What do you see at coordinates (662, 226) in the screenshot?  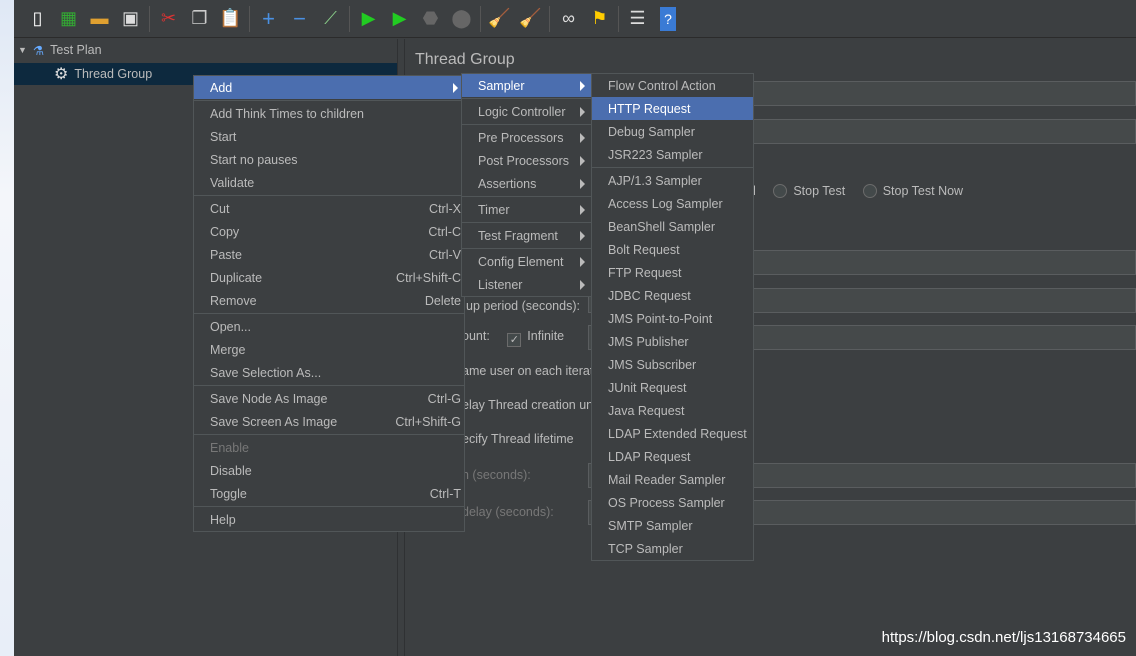 I see `menu-item-label: BeanShell Sampler` at bounding box center [662, 226].